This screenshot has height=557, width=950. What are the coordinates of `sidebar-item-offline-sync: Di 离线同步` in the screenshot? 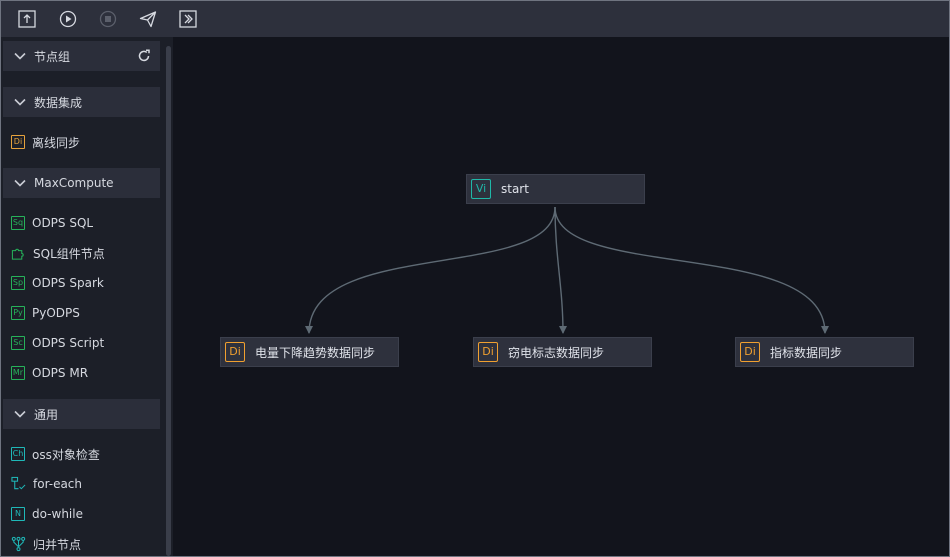 It's located at (45, 142).